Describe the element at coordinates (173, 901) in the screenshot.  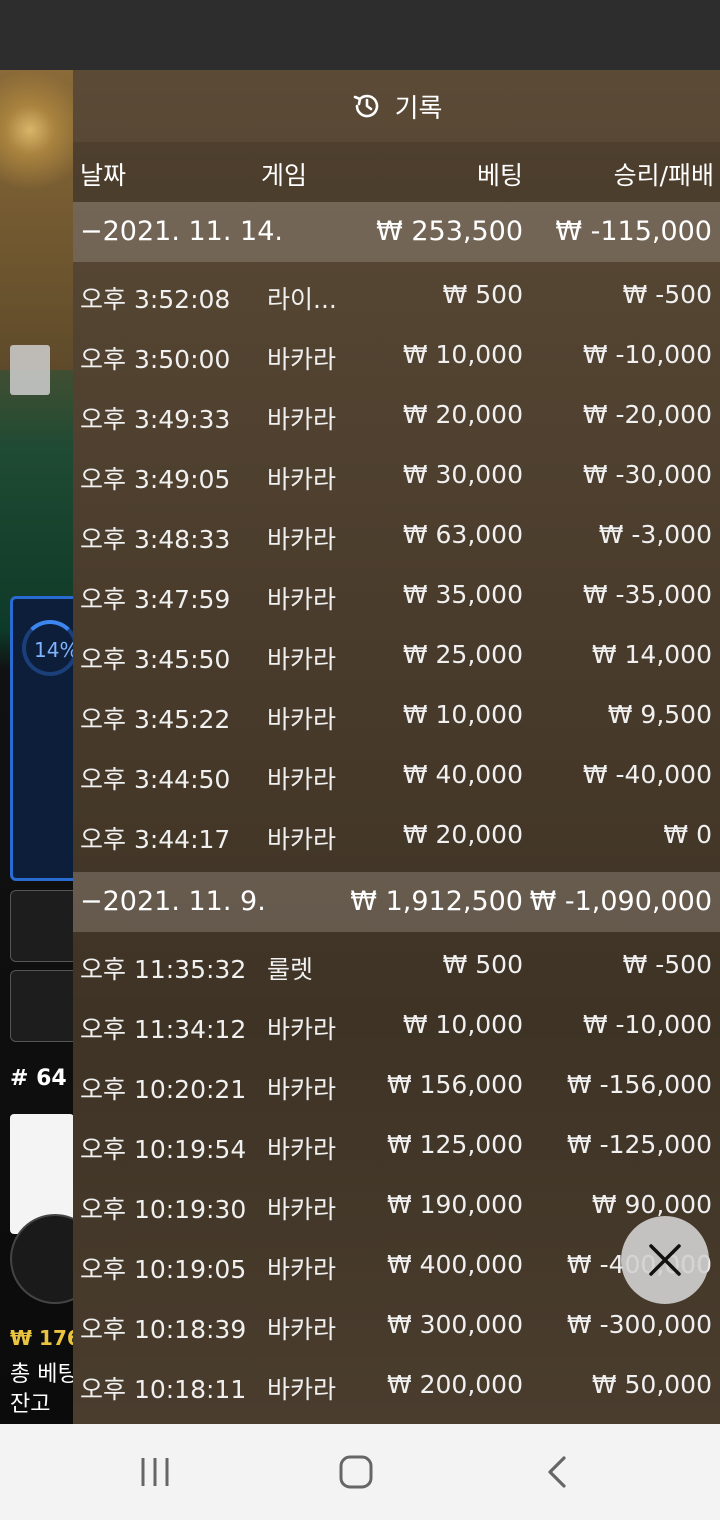
I see `group-date: −2021. 11. 9.` at that location.